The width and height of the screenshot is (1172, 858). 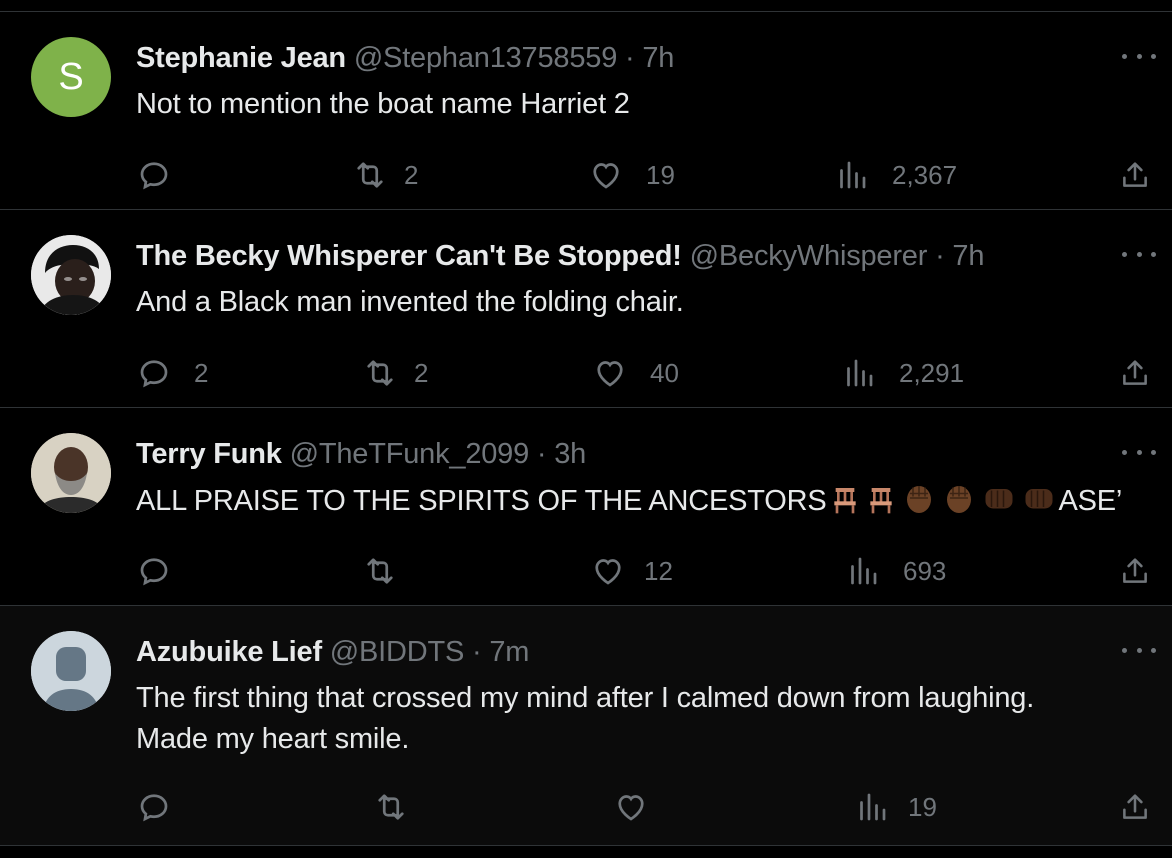 I want to click on like-count: 12, so click(x=658, y=570).